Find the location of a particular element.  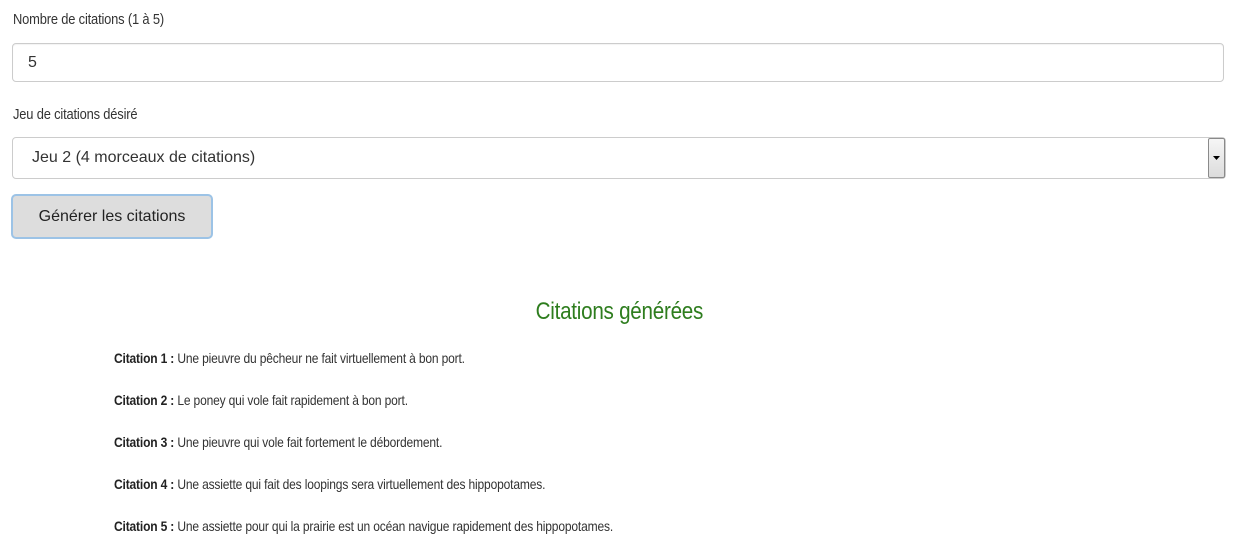

triangle-down-icon is located at coordinates (1216, 158).